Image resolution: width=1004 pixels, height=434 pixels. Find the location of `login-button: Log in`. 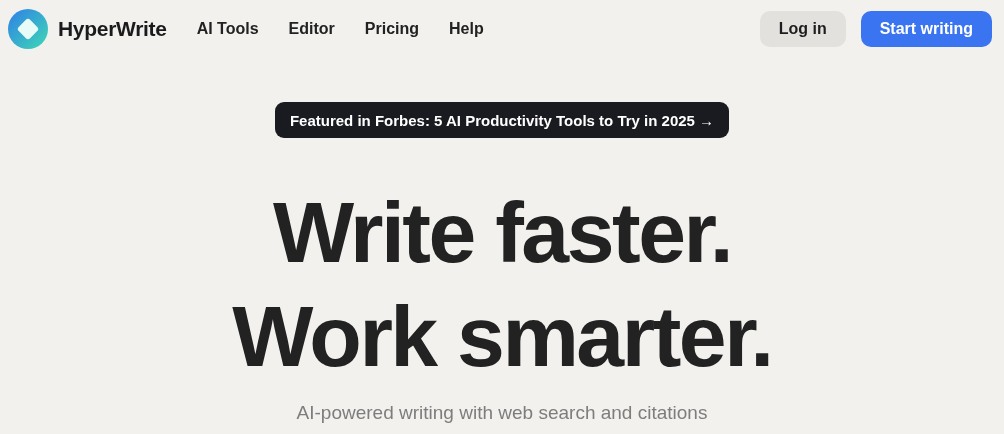

login-button: Log in is located at coordinates (802, 29).